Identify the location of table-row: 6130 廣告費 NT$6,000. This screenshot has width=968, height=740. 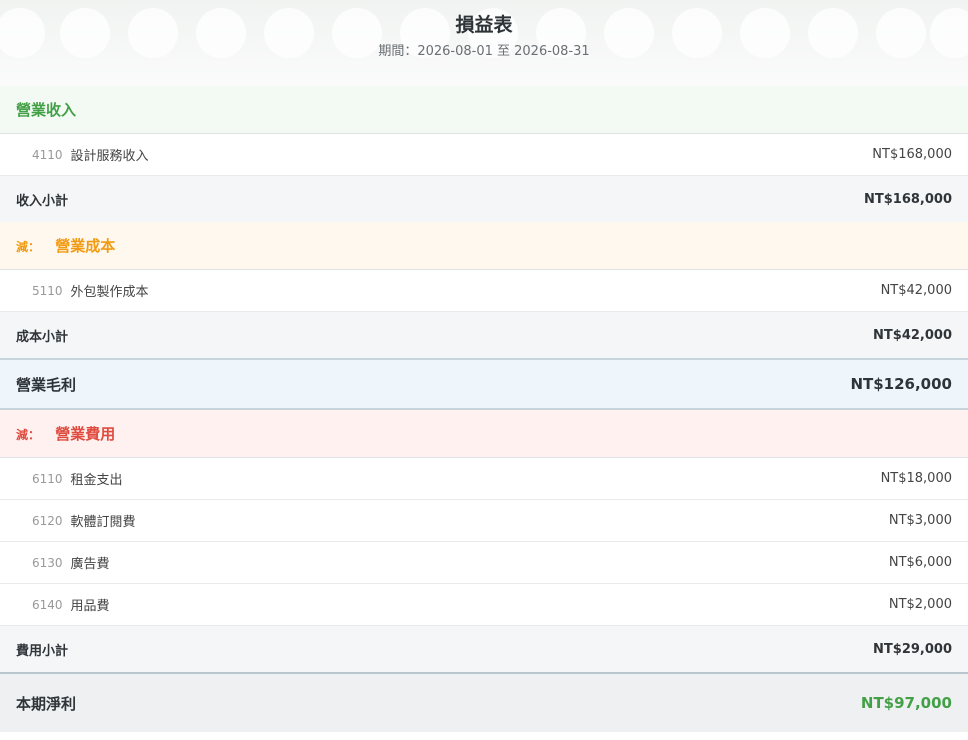
(484, 563).